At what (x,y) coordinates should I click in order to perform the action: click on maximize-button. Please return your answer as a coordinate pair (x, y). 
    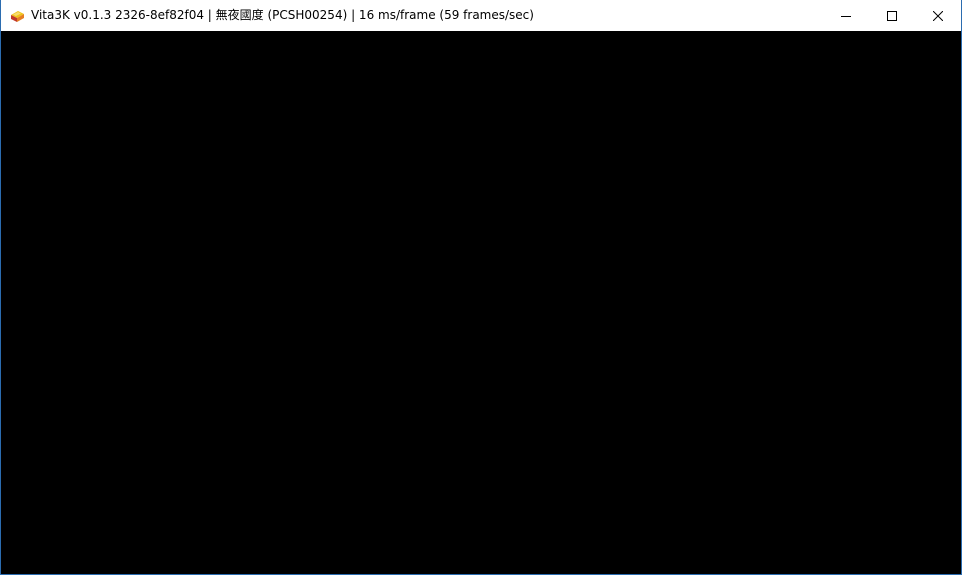
    Looking at the image, I should click on (892, 15).